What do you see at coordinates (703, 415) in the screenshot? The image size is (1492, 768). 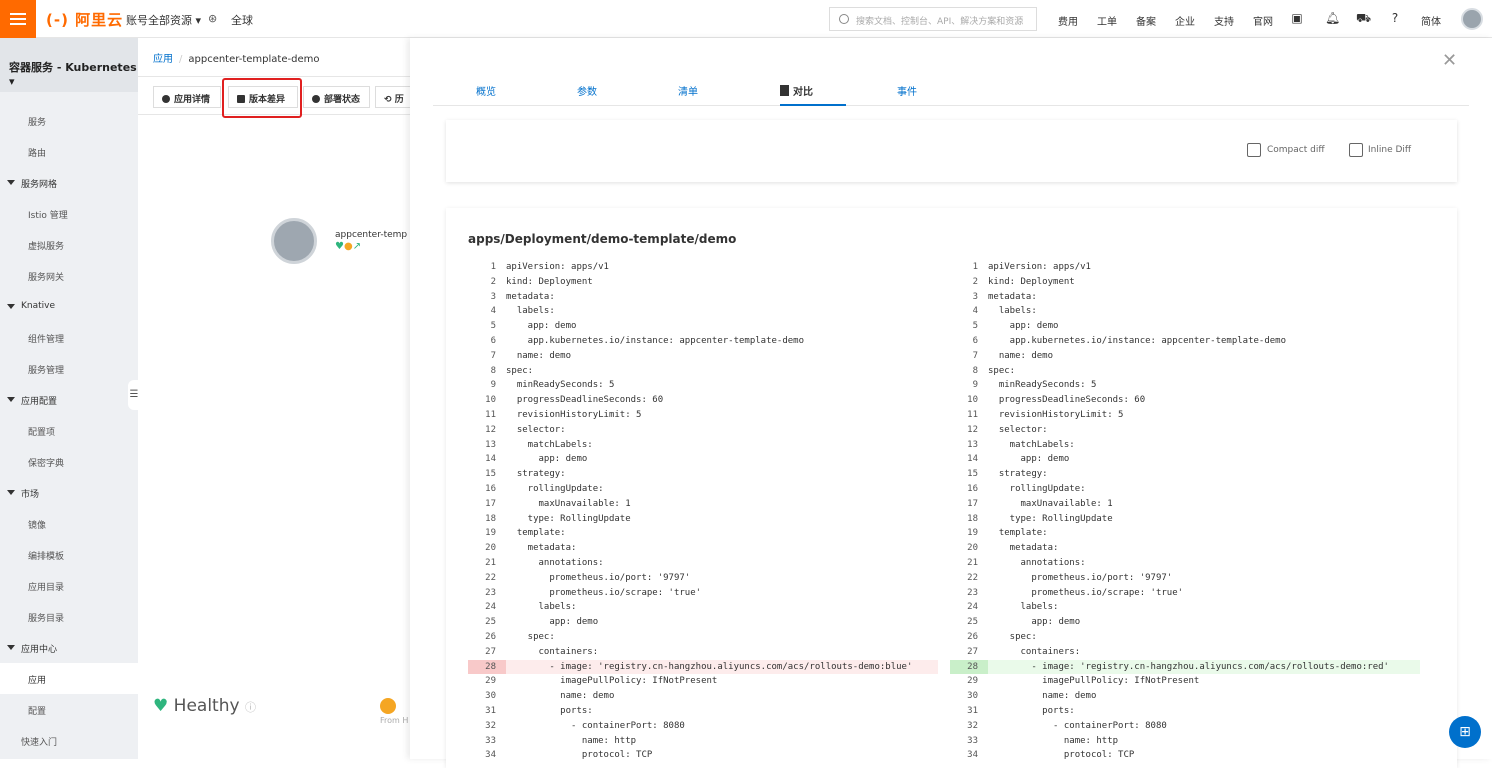 I see `diff-line: 11 revisionHistoryLimit: 5` at bounding box center [703, 415].